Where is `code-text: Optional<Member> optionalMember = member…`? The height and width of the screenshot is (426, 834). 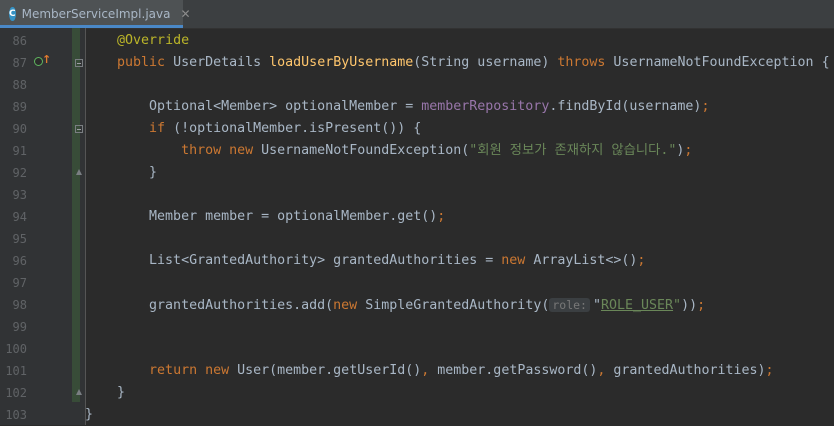 code-text: Optional<Member> optionalMember = member… is located at coordinates (397, 107).